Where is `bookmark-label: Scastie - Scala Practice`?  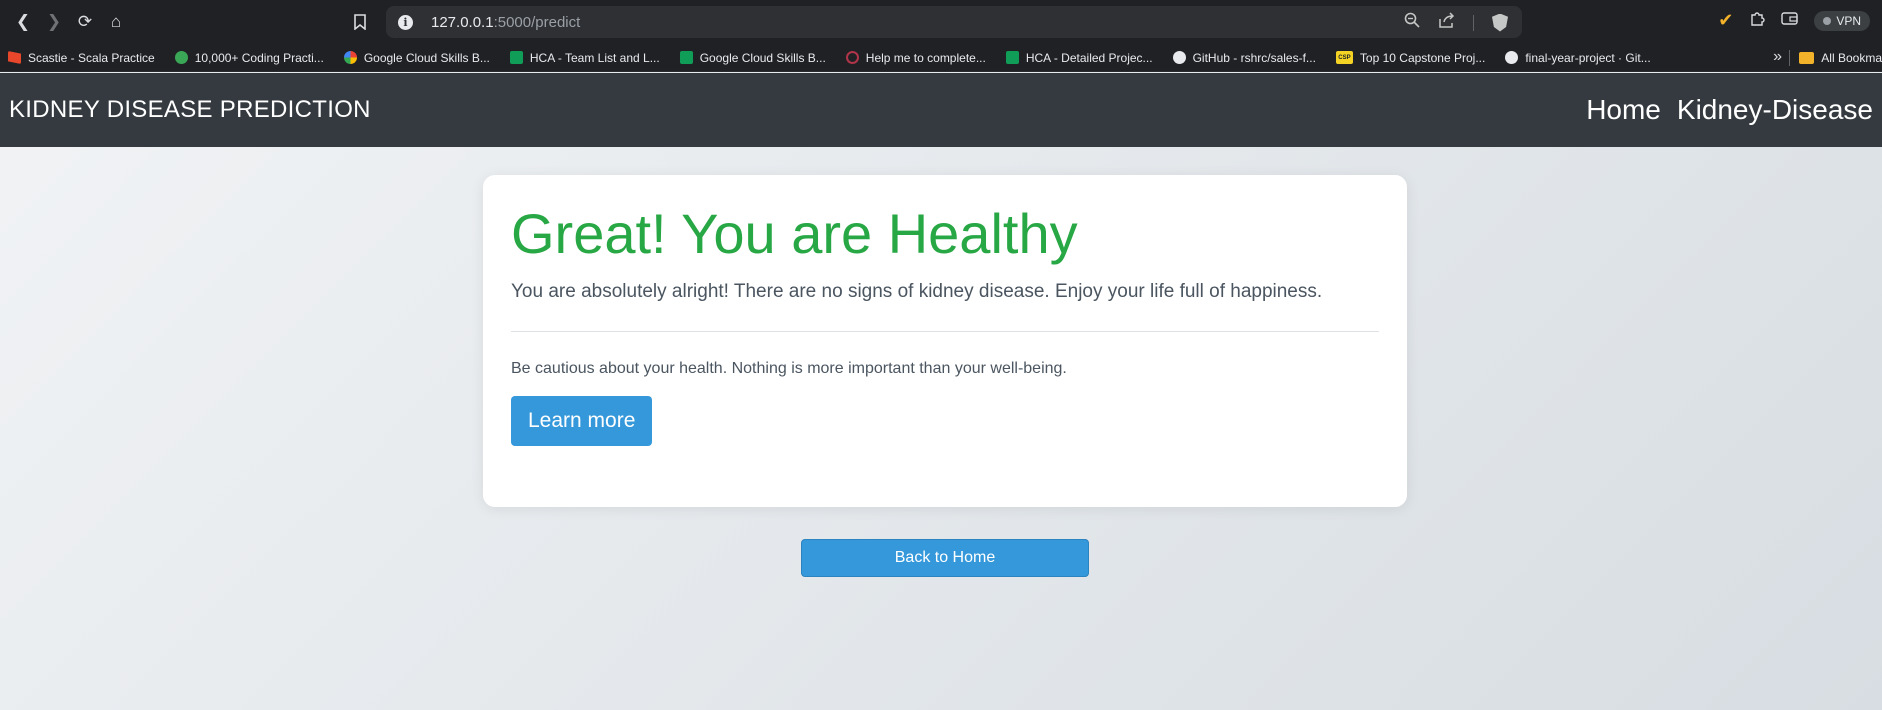 bookmark-label: Scastie - Scala Practice is located at coordinates (91, 57).